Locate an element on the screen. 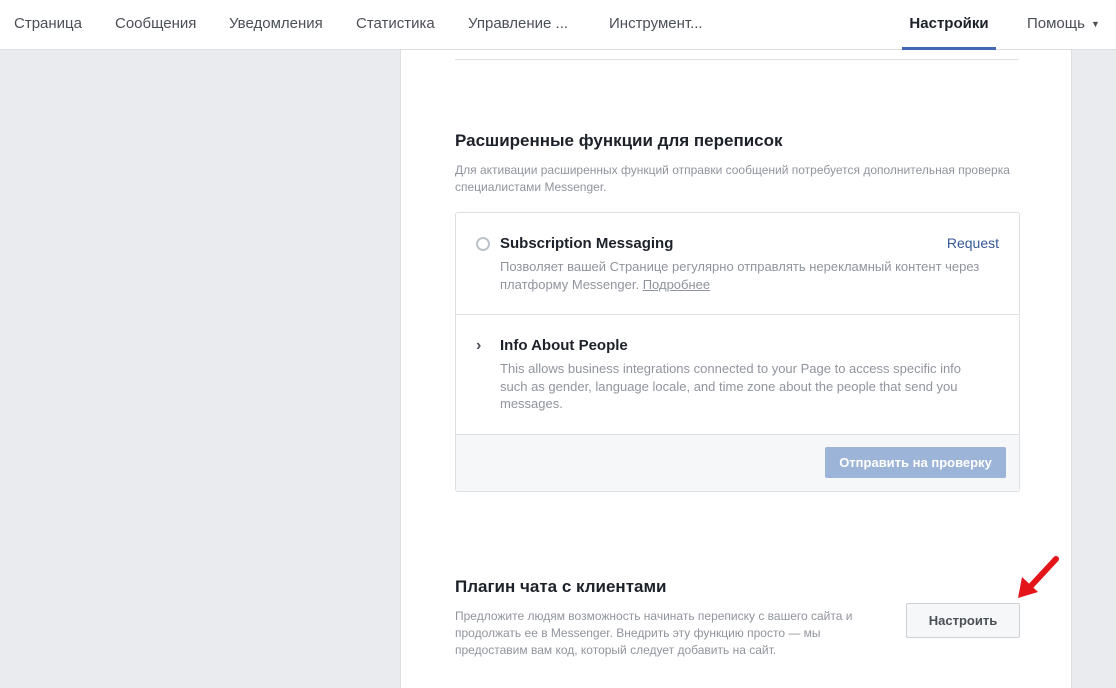  help-menu: Помощь ▼ is located at coordinates (1063, 25).